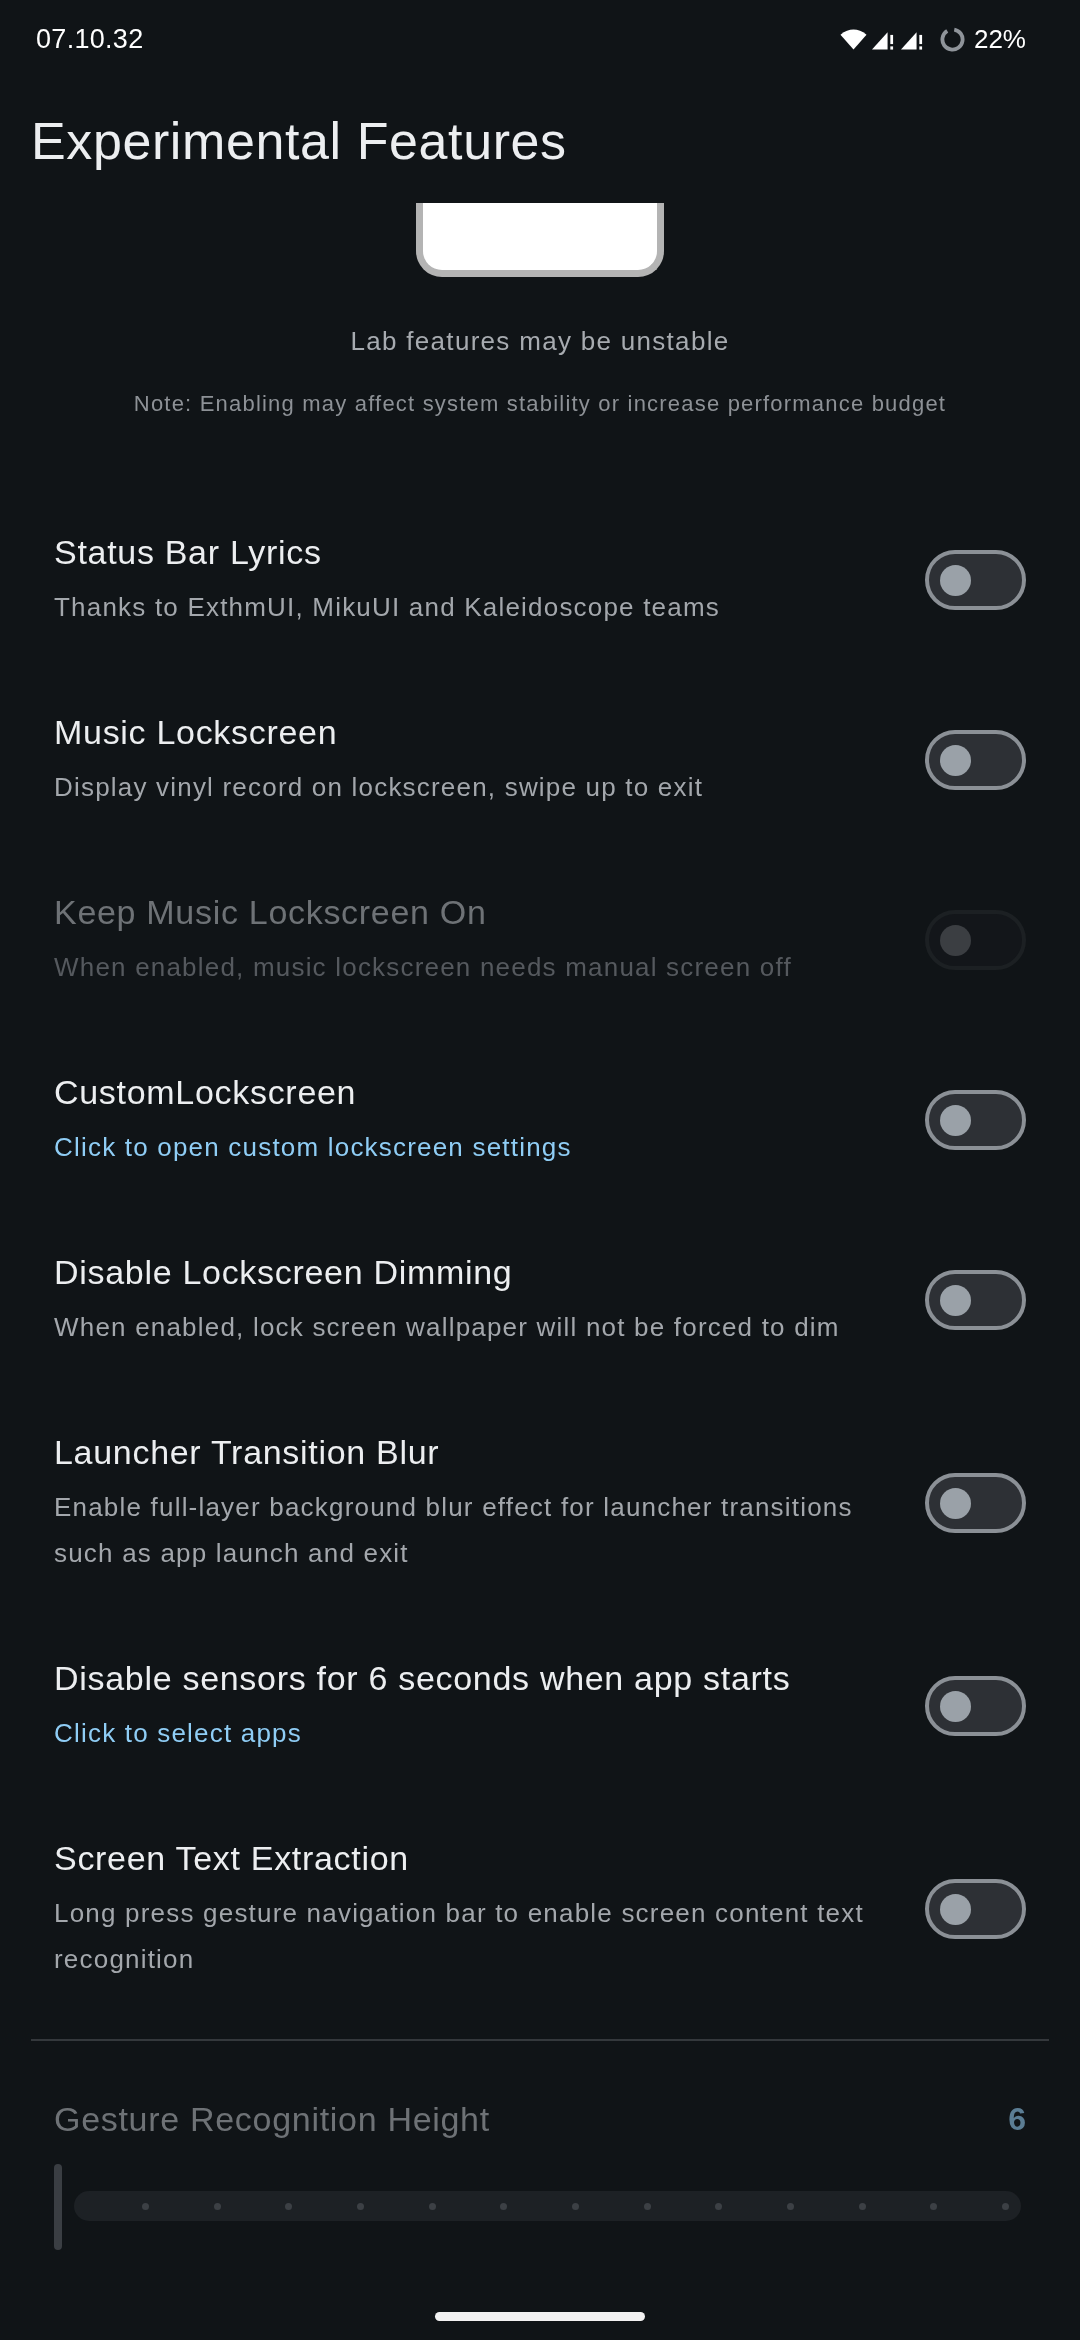 The image size is (1080, 2340). What do you see at coordinates (90, 39) in the screenshot?
I see `status-time: 07.10.32` at bounding box center [90, 39].